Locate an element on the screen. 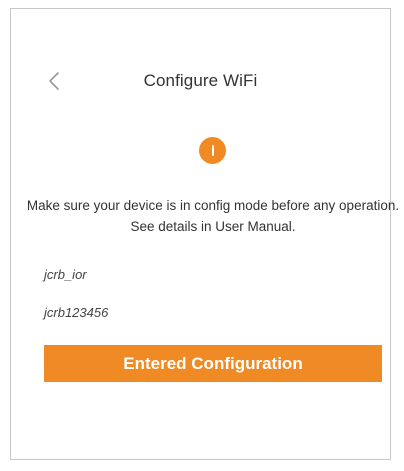  page-title: Configure WiFi is located at coordinates (200, 80).